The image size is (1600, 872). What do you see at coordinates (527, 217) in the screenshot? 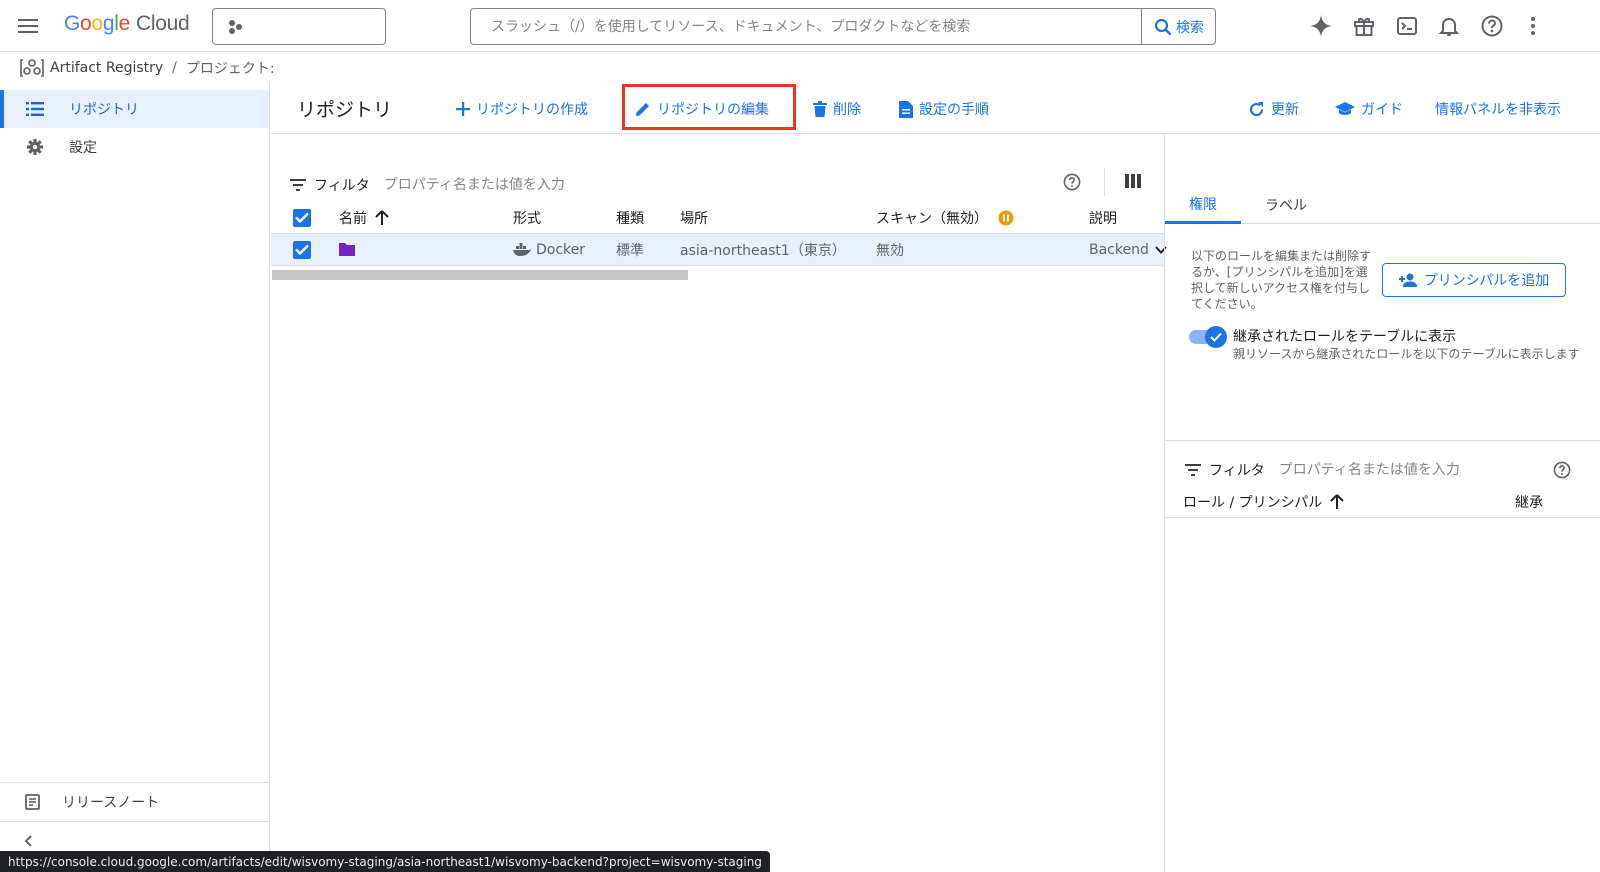
I see `column-header-format: 形式` at bounding box center [527, 217].